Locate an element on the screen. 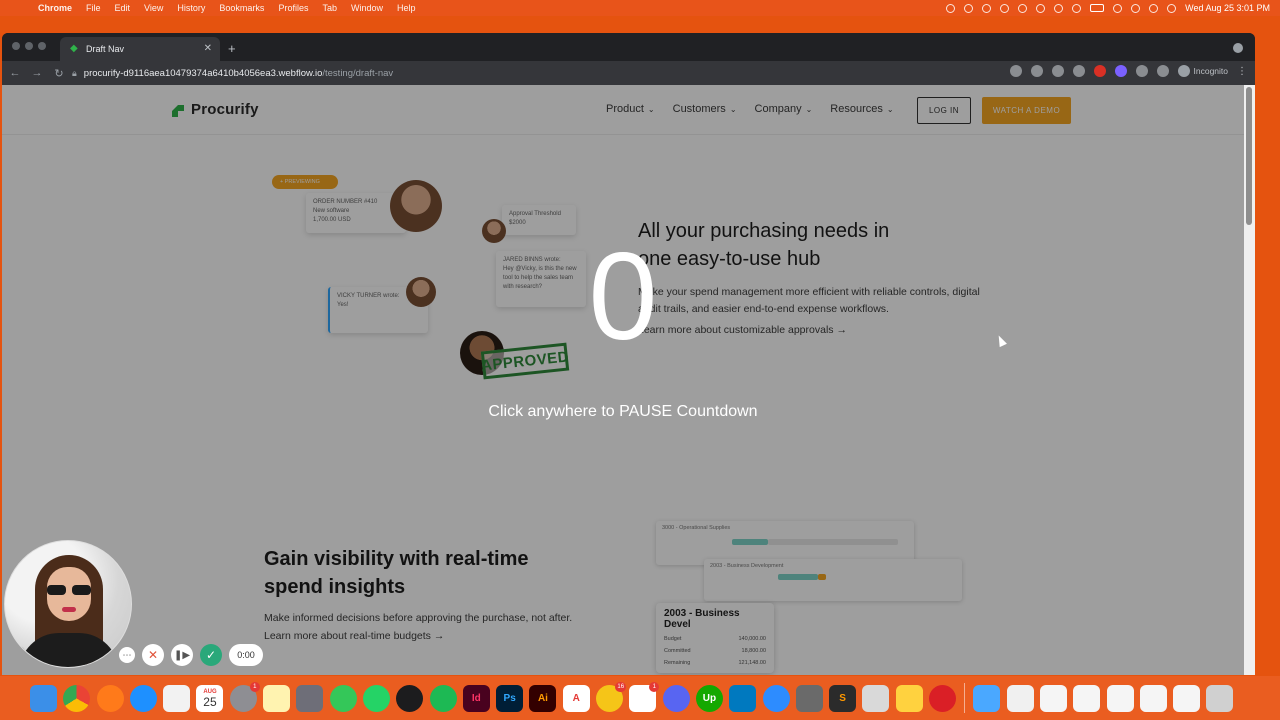  tab-close-icon: ✕ is located at coordinates (208, 48).